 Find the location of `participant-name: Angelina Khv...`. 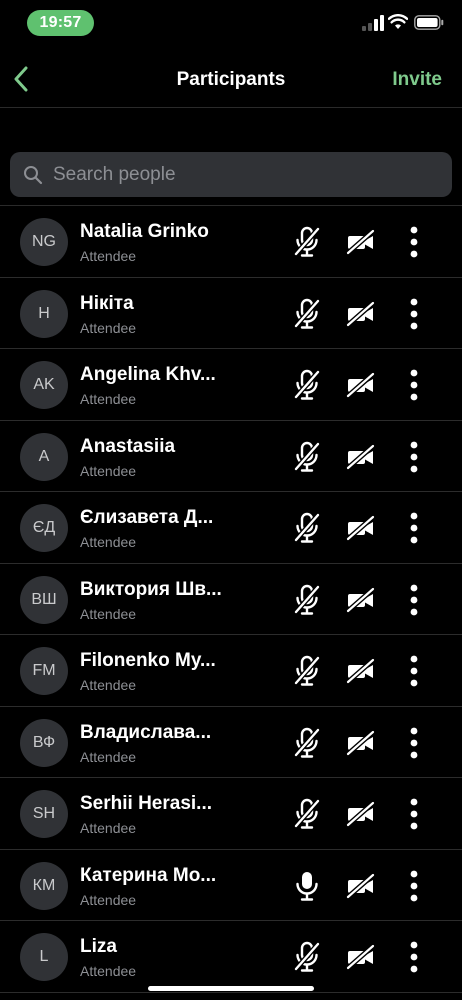

participant-name: Angelina Khv... is located at coordinates (148, 374).